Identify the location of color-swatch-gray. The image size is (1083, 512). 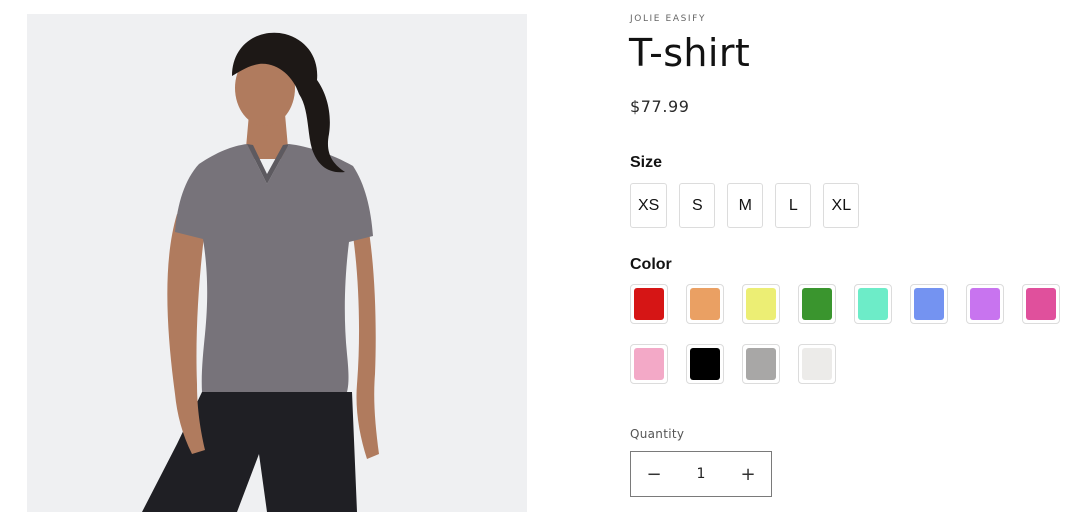
(761, 364).